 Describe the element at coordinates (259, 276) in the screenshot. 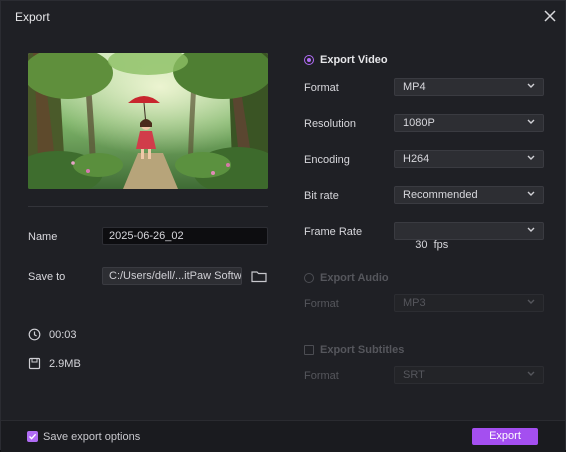

I see `folder-icon` at that location.